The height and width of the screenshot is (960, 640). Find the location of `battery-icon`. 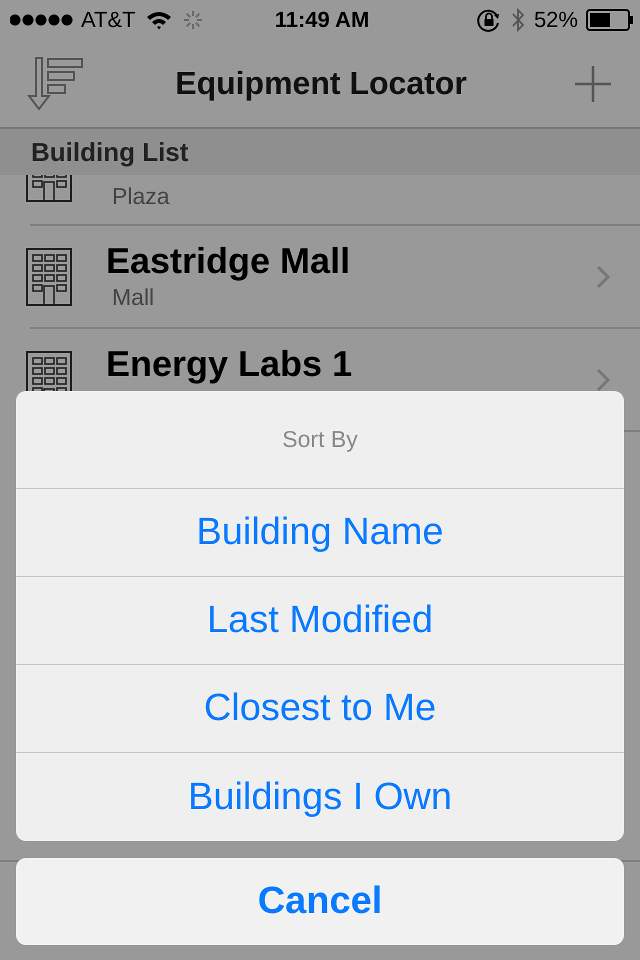

battery-icon is located at coordinates (610, 20).